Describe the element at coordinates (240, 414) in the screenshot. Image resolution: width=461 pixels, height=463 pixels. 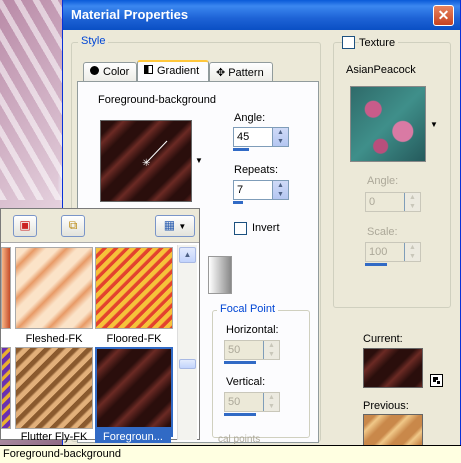
I see `vertical-slider-bar` at that location.